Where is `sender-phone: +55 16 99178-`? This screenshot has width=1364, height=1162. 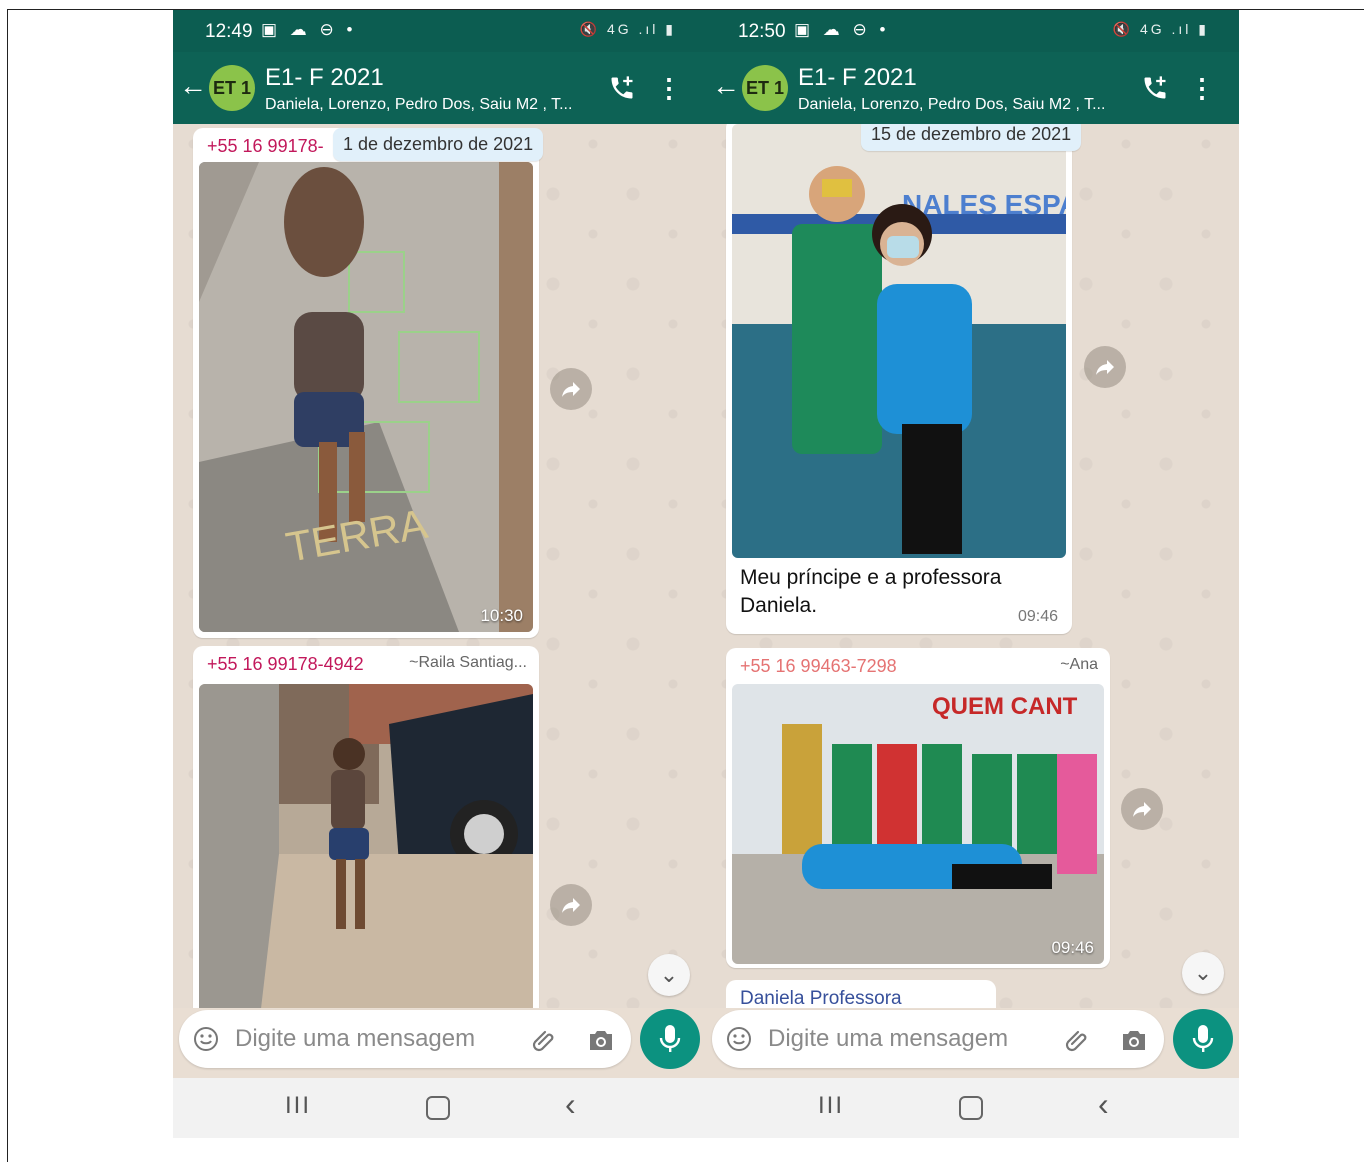 sender-phone: +55 16 99178- is located at coordinates (265, 146).